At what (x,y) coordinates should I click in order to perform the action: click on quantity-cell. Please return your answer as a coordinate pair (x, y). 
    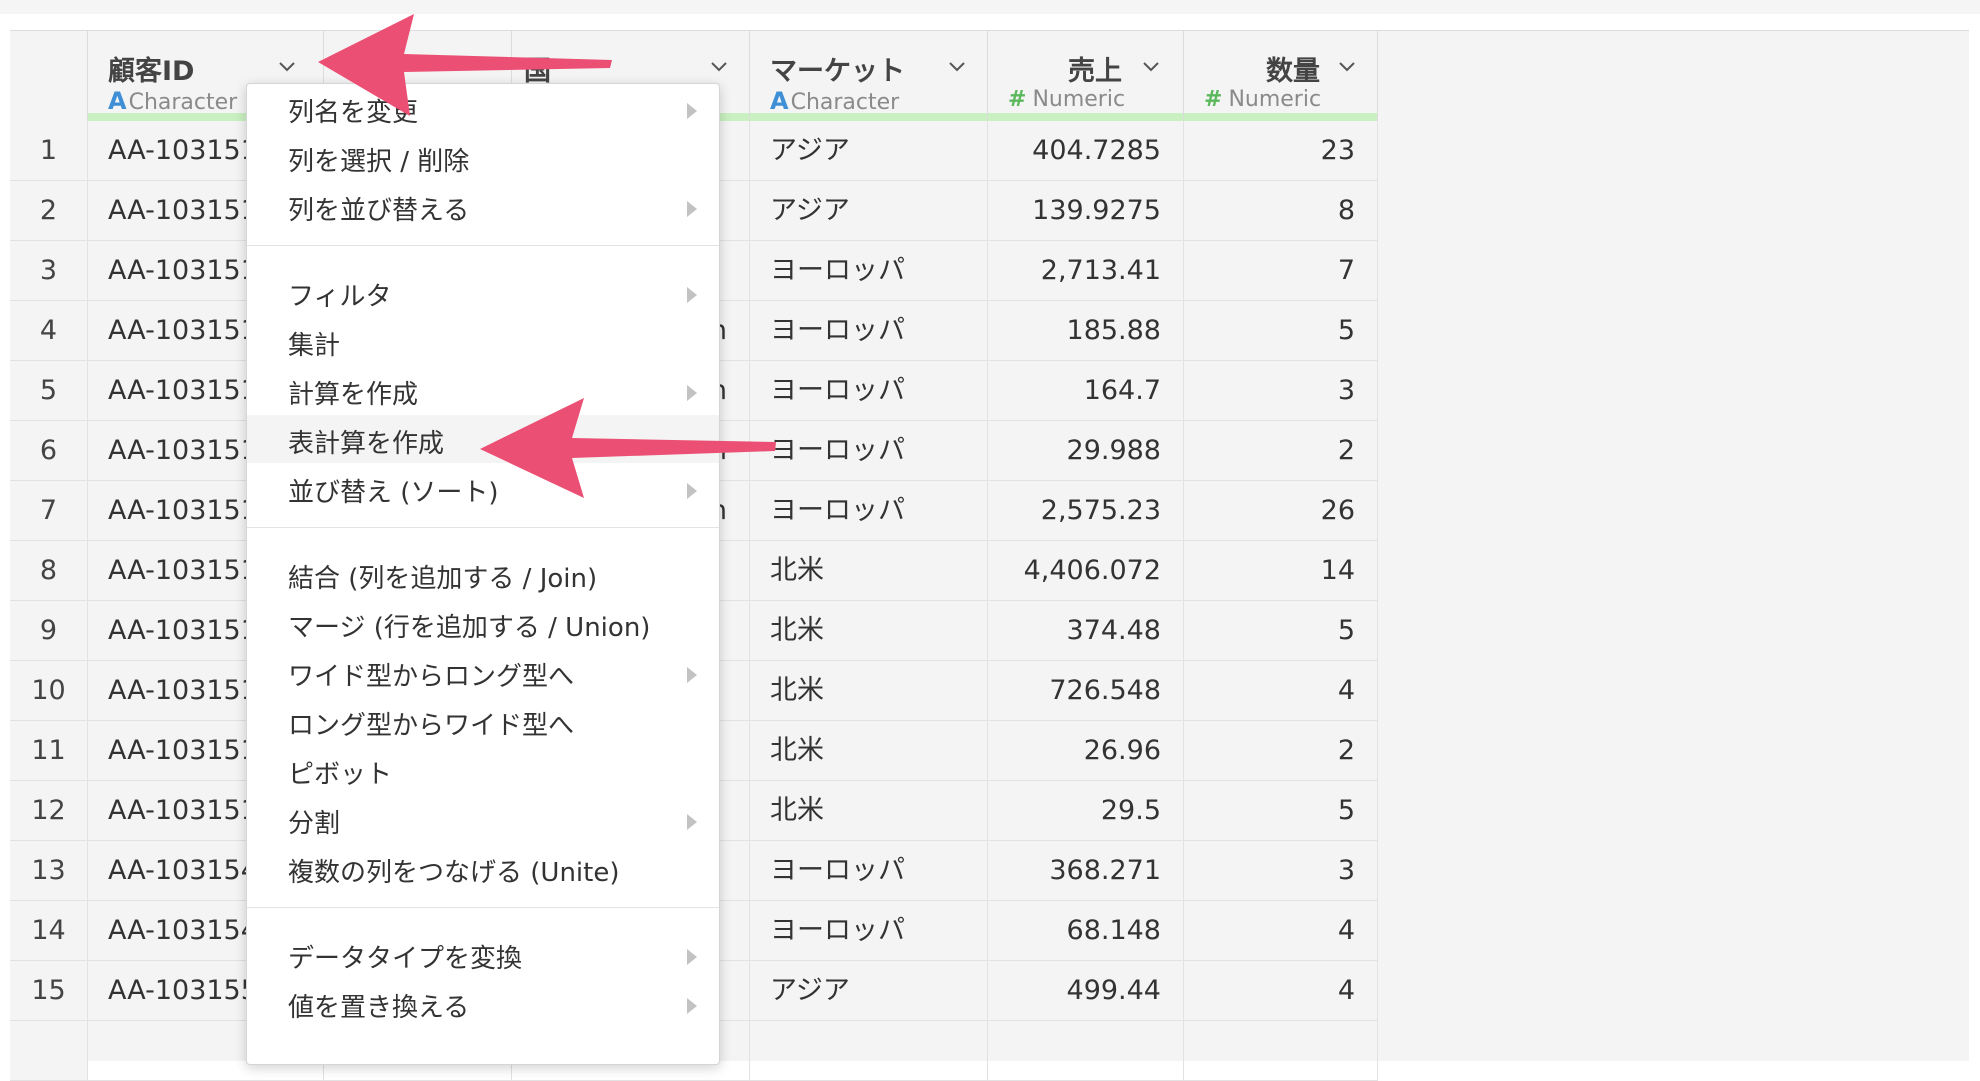
    Looking at the image, I should click on (1281, 1051).